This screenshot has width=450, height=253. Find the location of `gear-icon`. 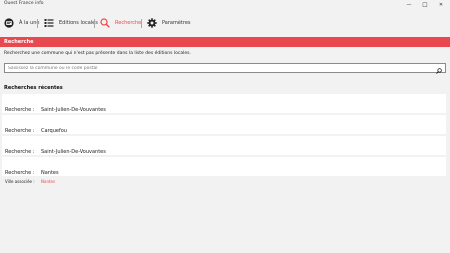

gear-icon is located at coordinates (152, 23).